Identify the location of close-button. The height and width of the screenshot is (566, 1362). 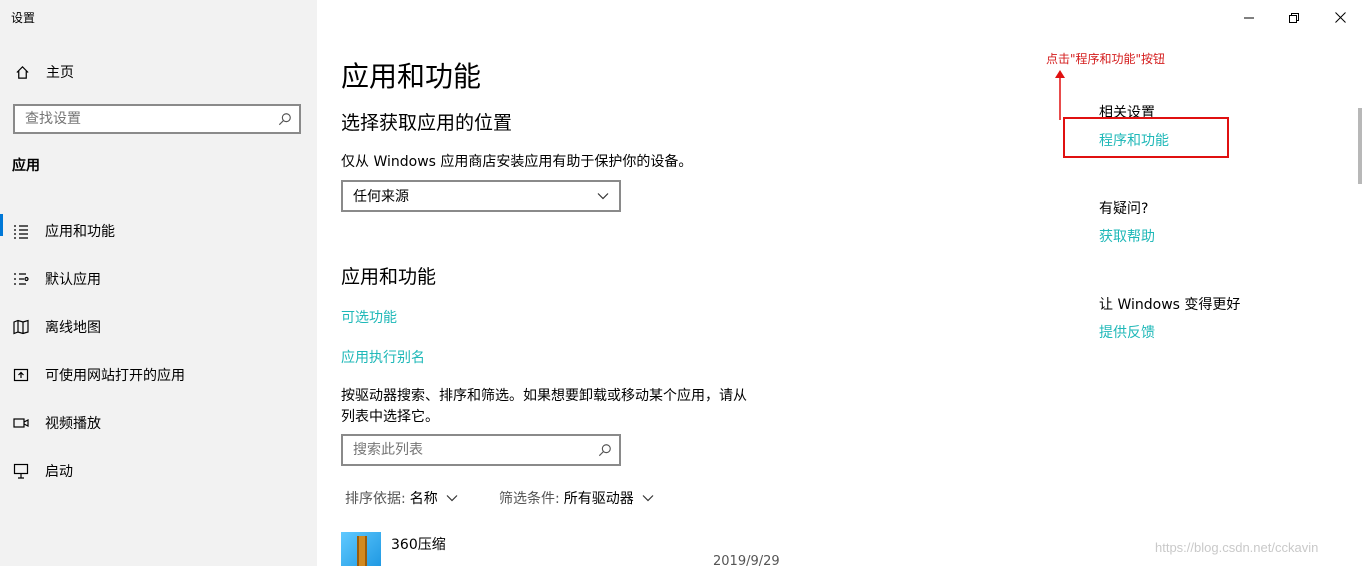
(1339, 17).